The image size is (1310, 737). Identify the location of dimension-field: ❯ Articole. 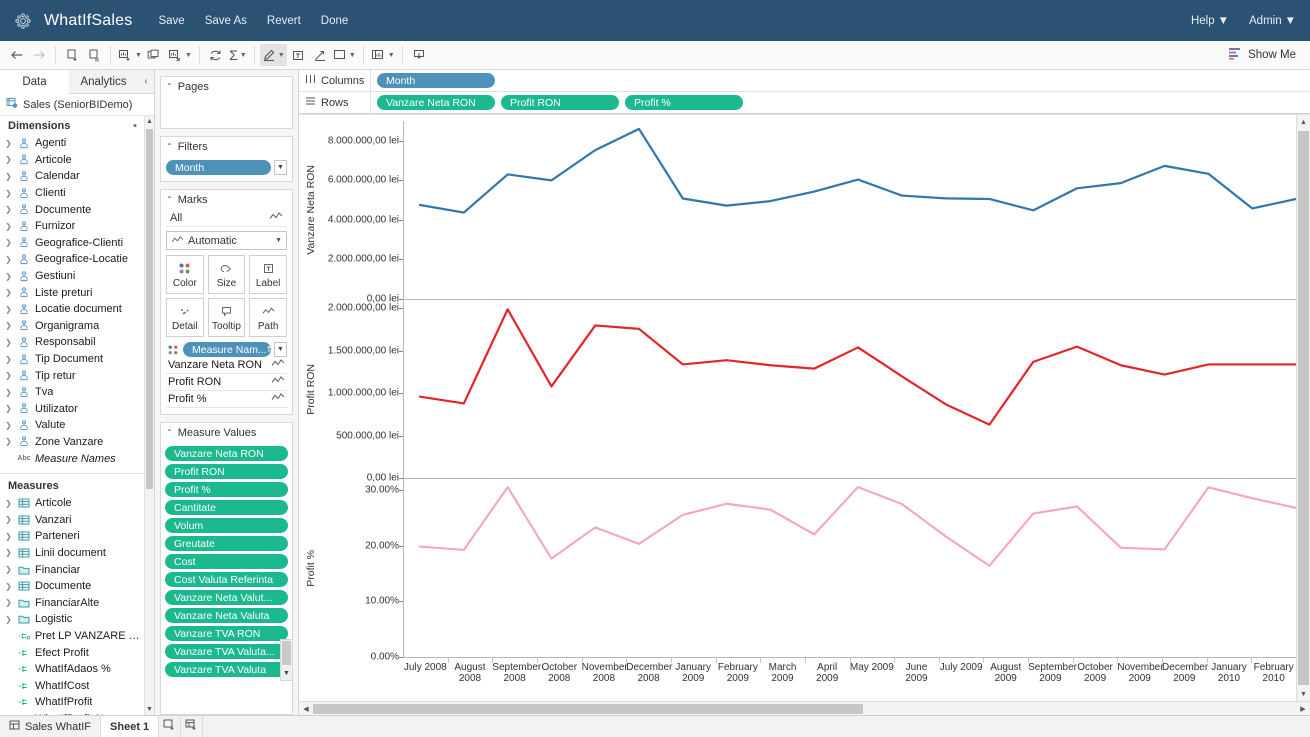
(72, 160).